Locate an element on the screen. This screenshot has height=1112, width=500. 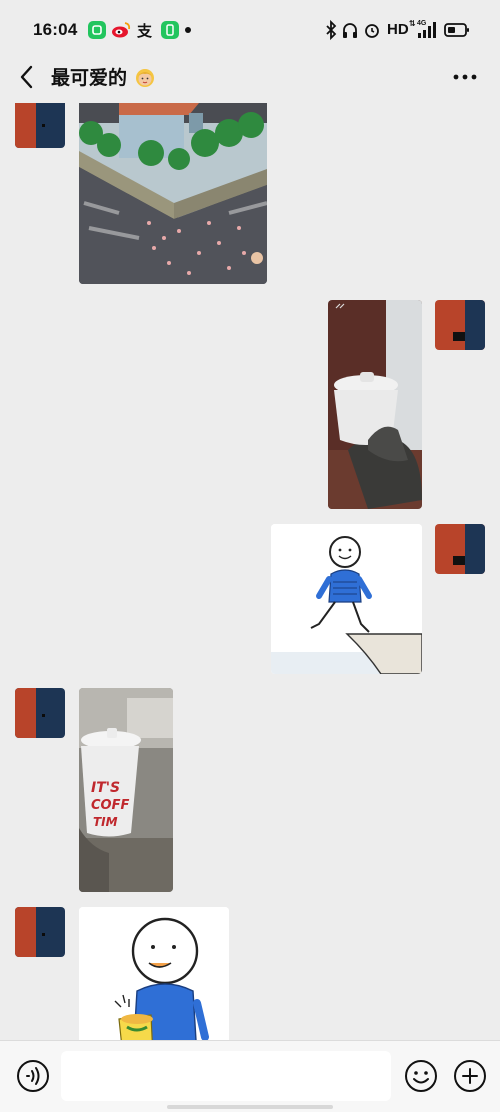
eating-figure-sticker is located at coordinates (154, 973).